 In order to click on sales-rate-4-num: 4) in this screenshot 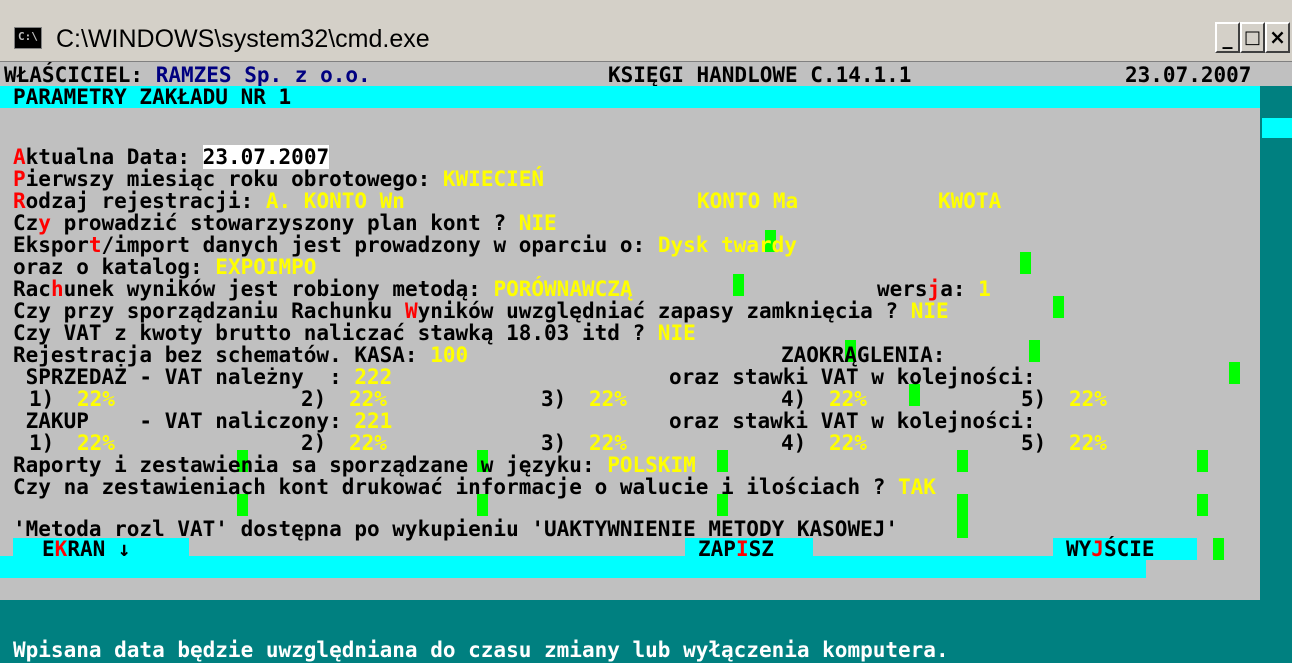, I will do `click(794, 399)`.